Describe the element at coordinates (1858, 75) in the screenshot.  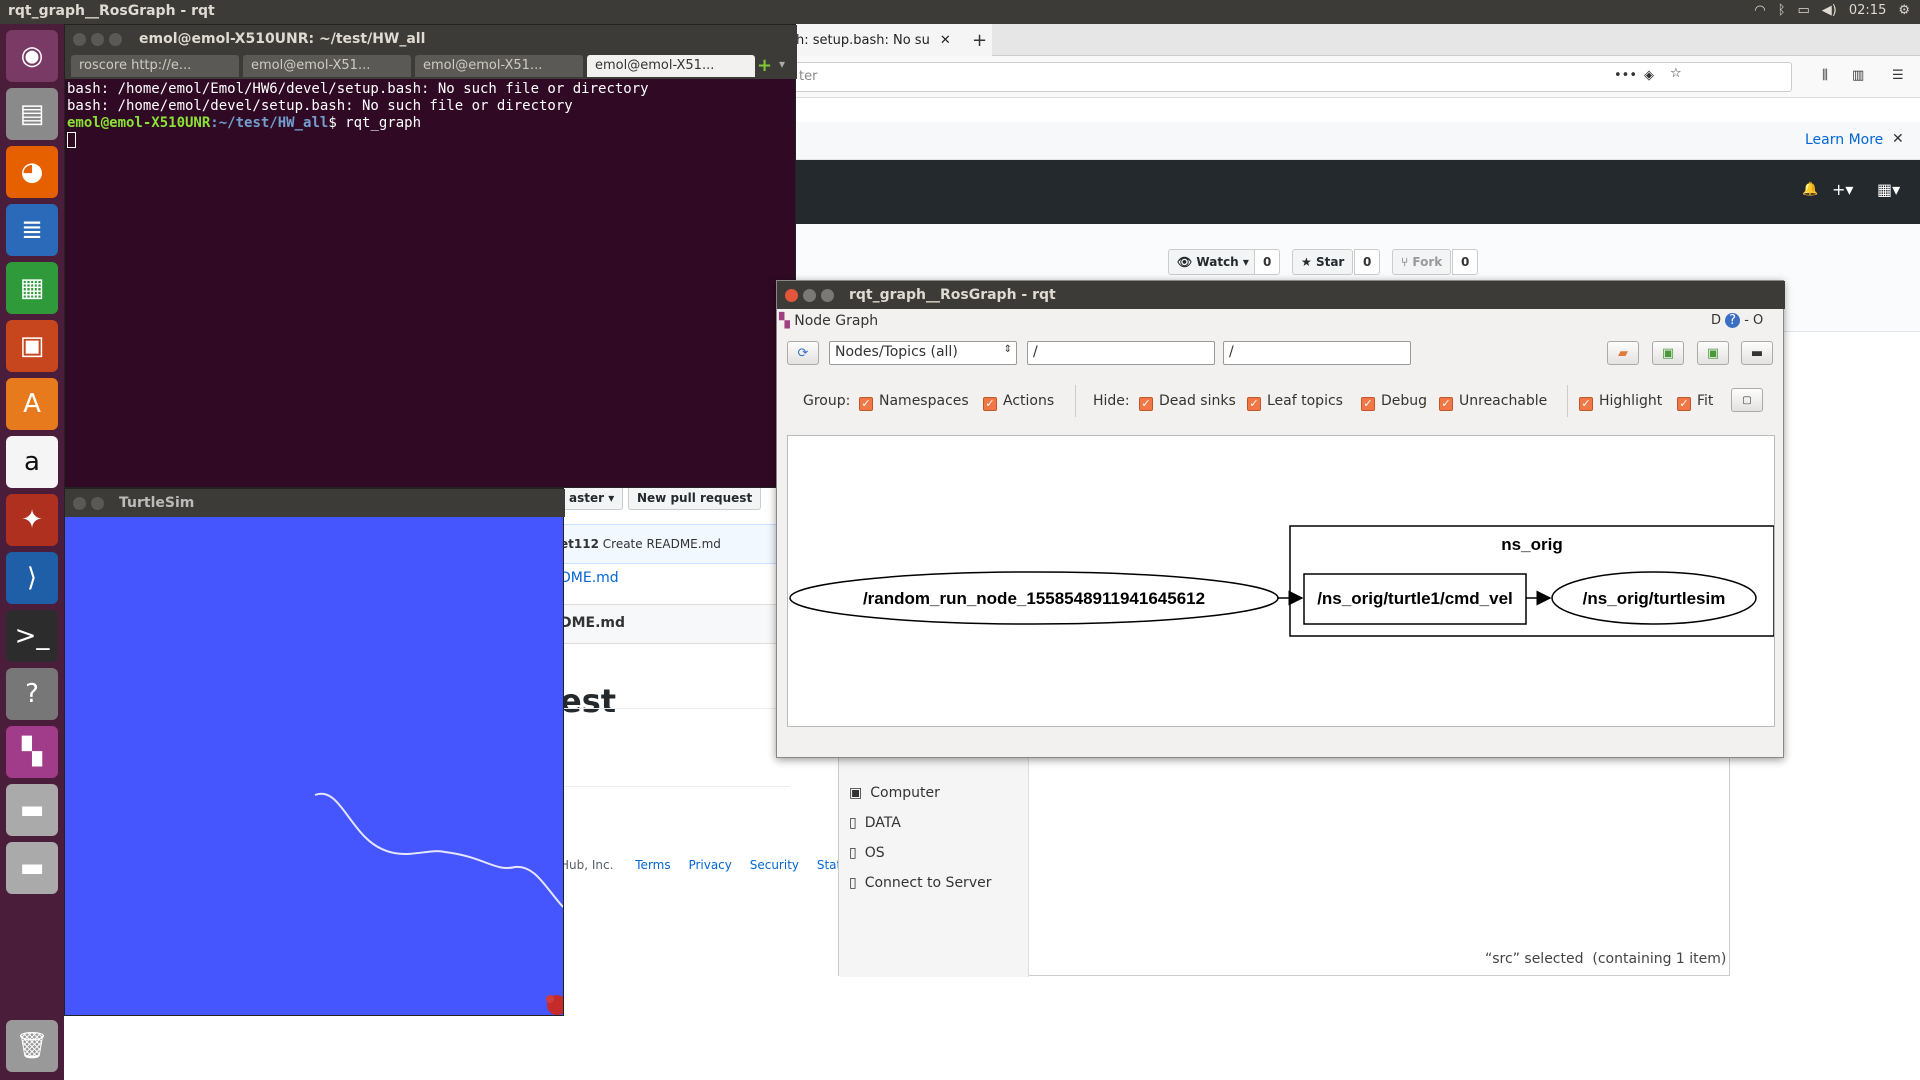
I see `sidebar-icon: ▥` at that location.